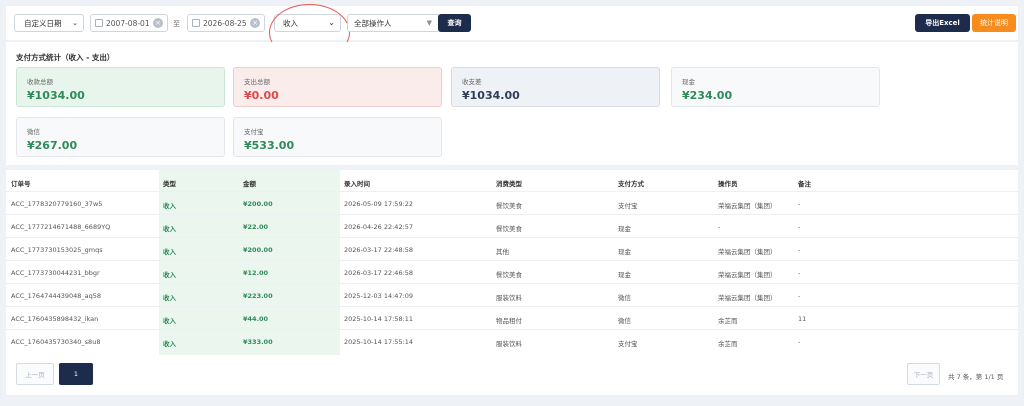 The width and height of the screenshot is (1024, 406). I want to click on card-label: 支出总额, so click(257, 82).